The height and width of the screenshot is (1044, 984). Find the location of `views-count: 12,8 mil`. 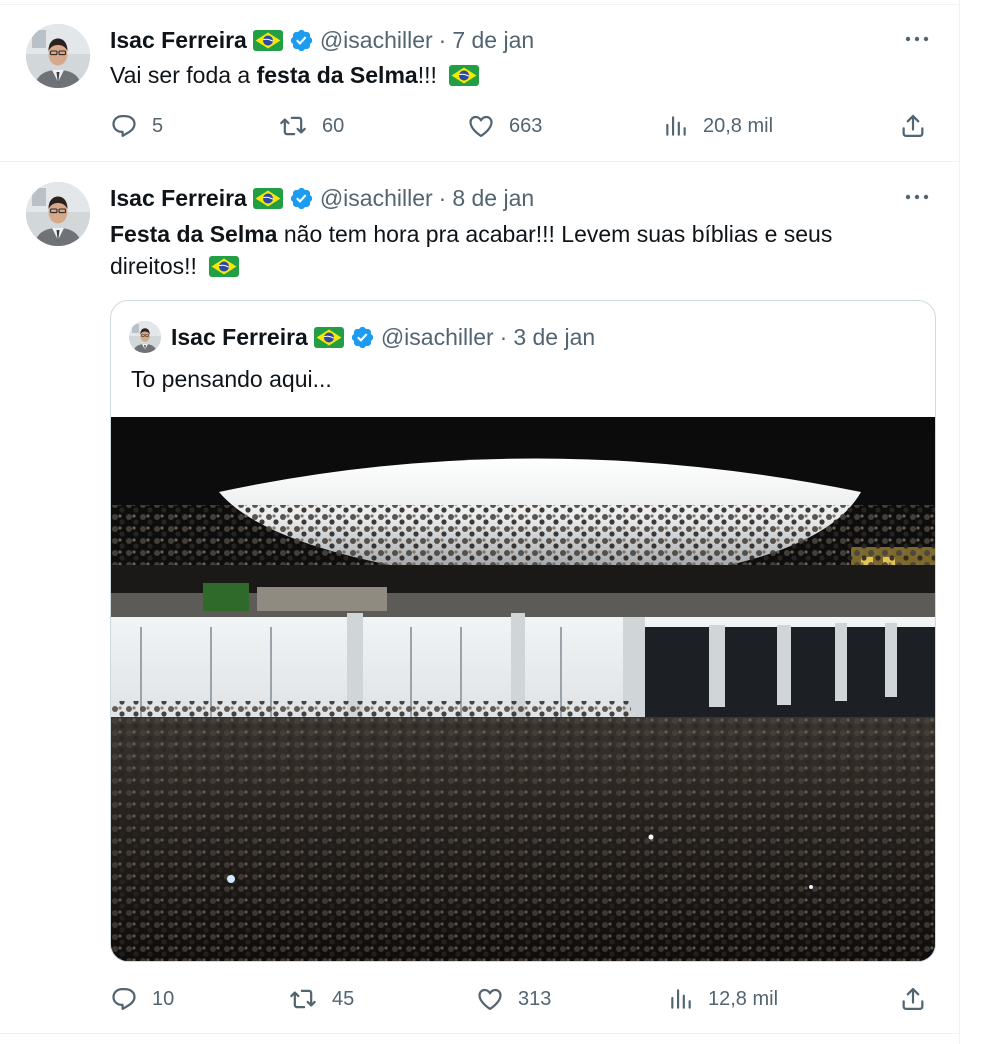

views-count: 12,8 mil is located at coordinates (743, 998).